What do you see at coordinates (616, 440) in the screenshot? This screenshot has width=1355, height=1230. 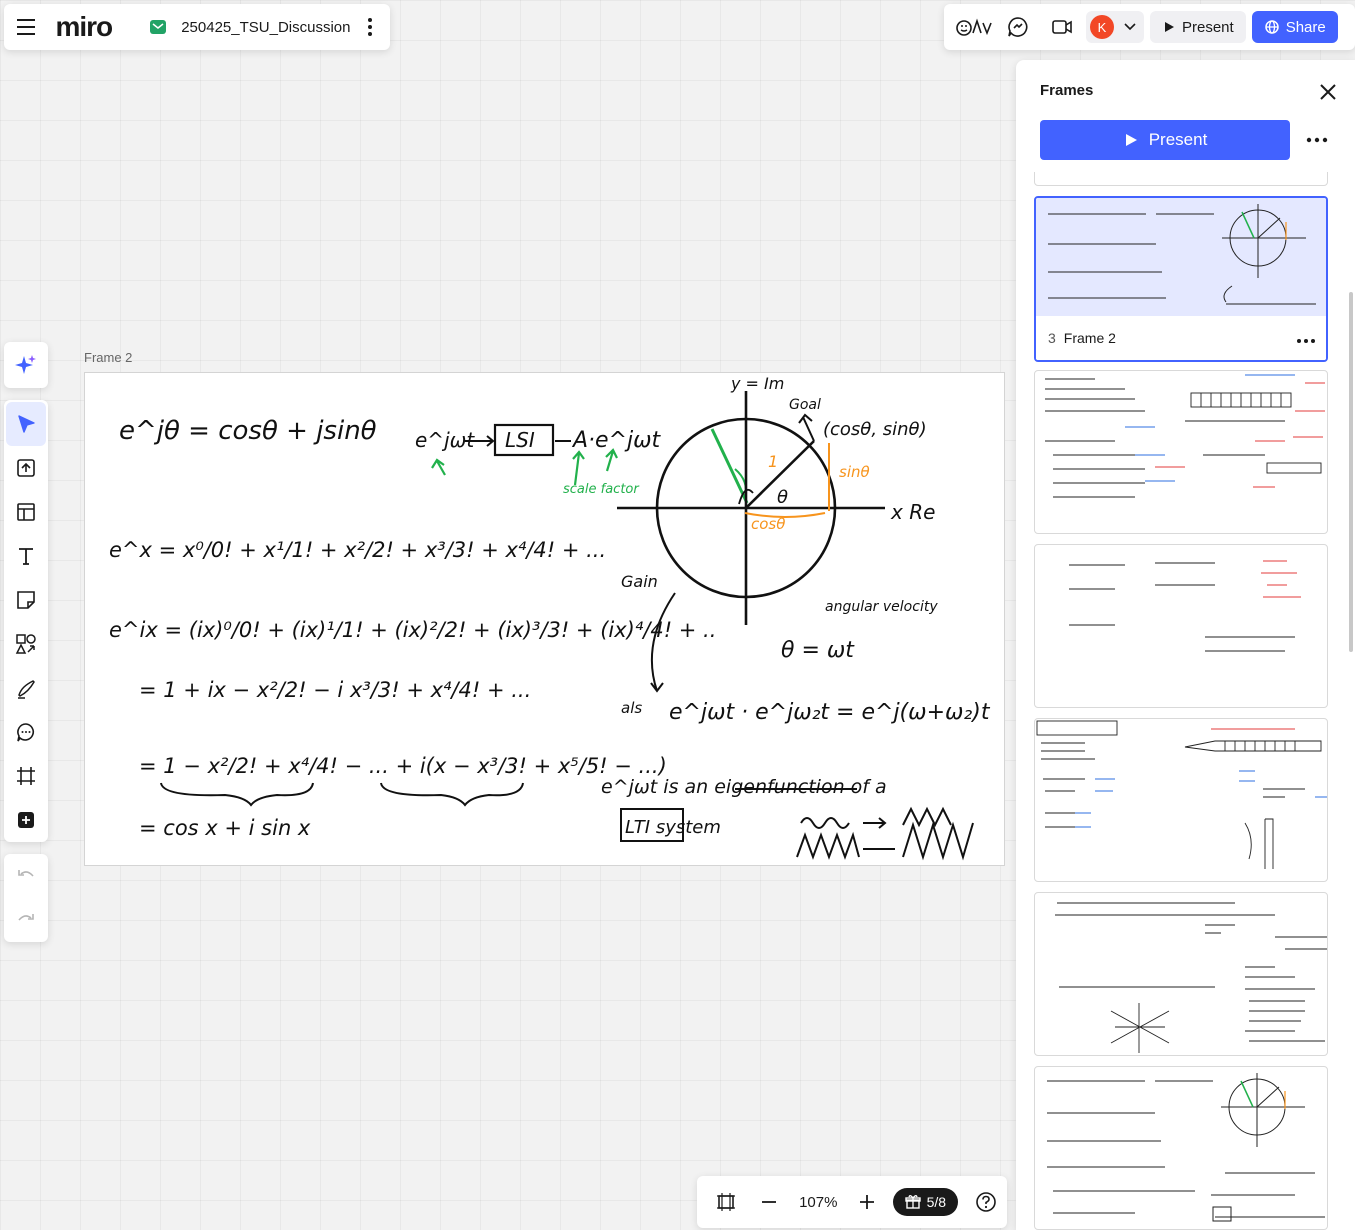 I see `lsi-output: A·e^jωt` at bounding box center [616, 440].